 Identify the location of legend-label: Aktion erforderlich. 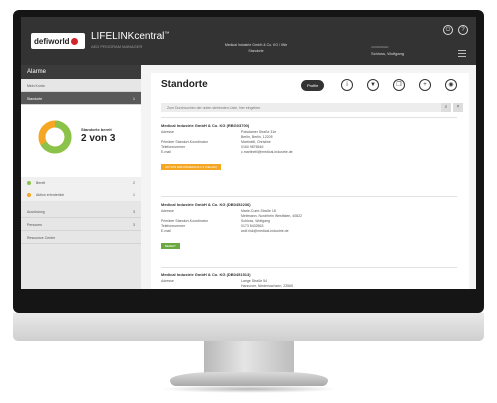
(50, 195).